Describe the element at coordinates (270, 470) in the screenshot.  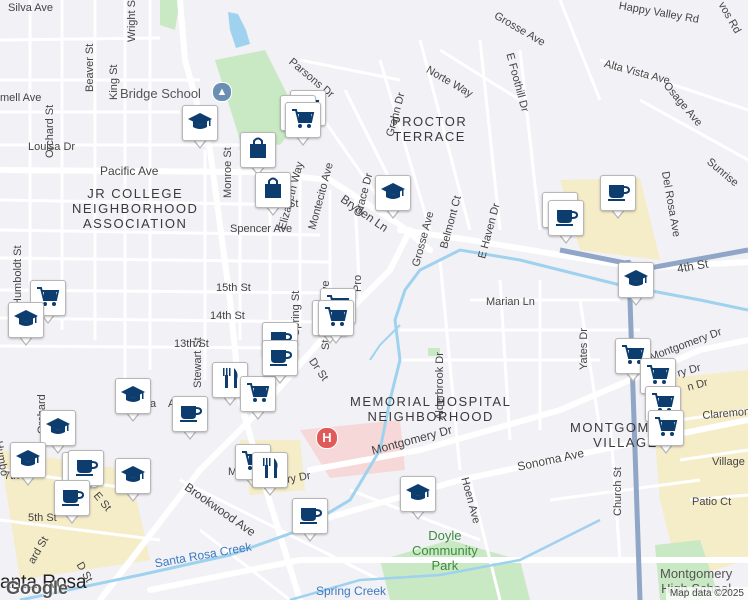
I see `restaurant-icon` at that location.